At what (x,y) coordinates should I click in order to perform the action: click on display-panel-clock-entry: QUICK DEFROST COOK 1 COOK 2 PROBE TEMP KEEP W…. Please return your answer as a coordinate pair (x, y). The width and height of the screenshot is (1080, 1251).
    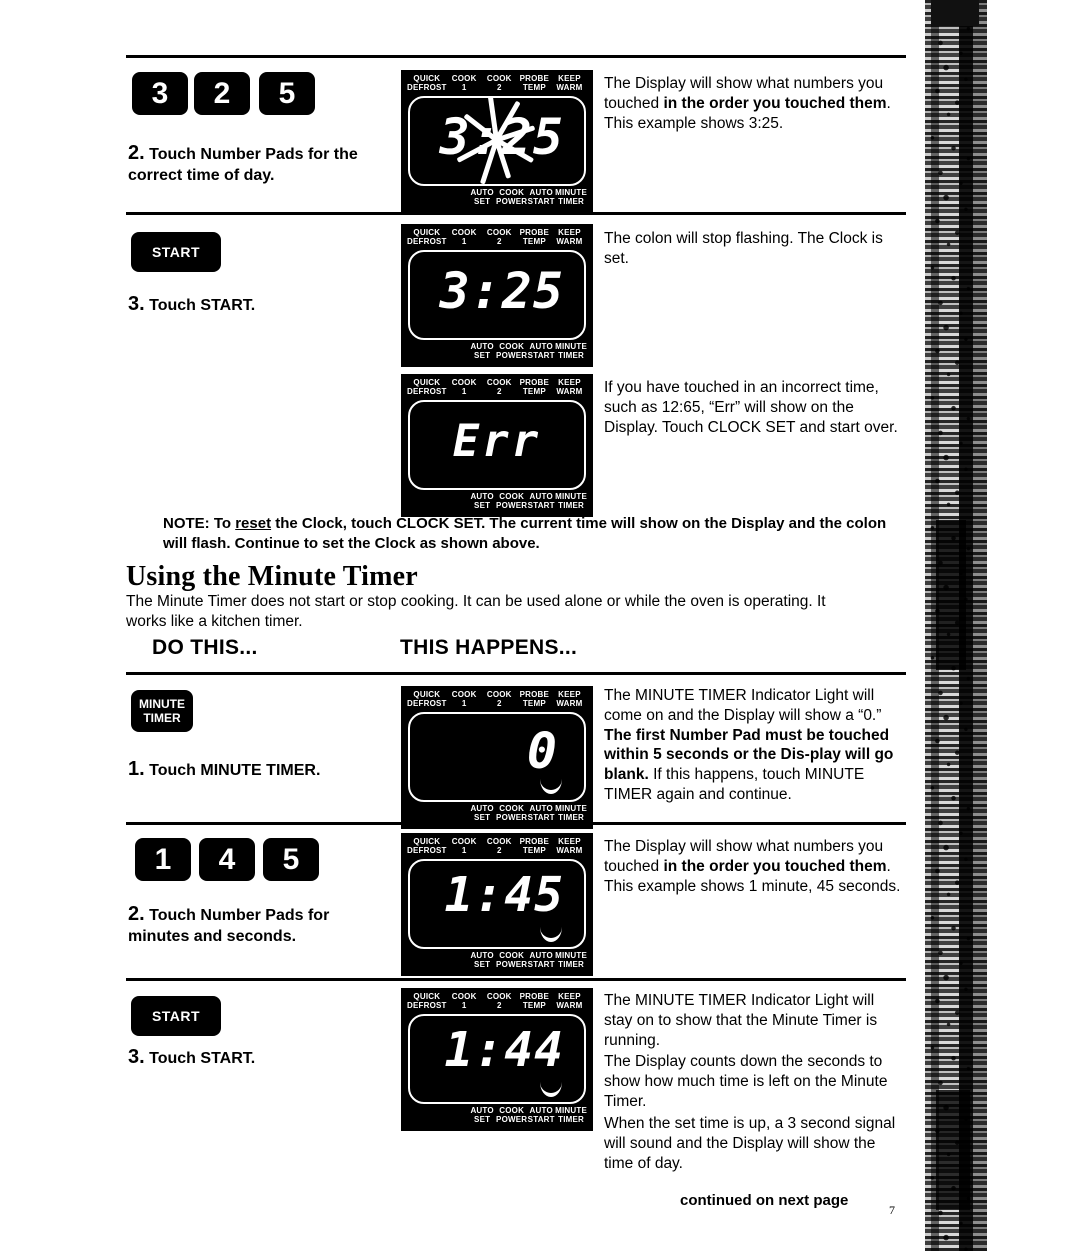
    Looking at the image, I should click on (497, 141).